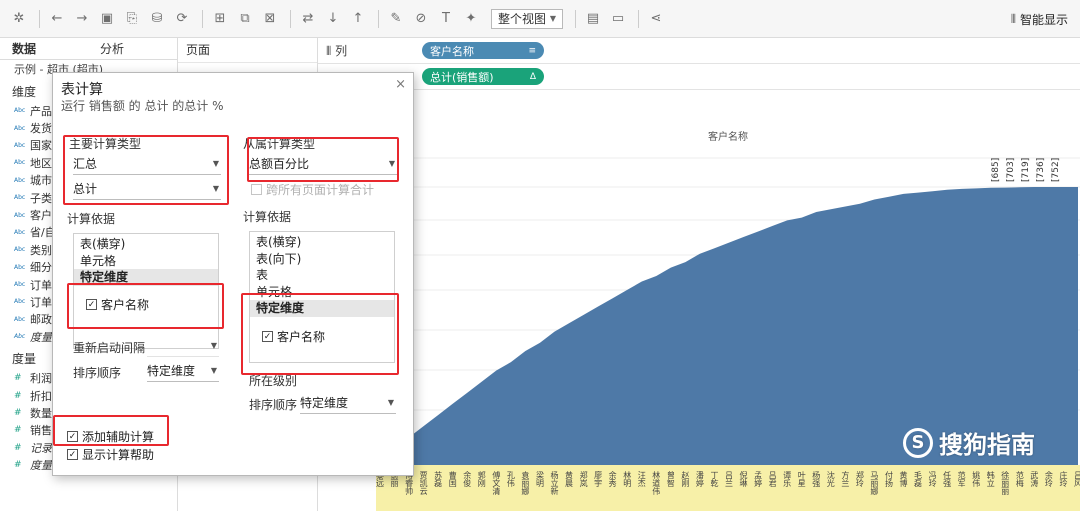 Image resolution: width=1080 pixels, height=511 pixels. I want to click on x-tick-label: 余俊, so click(467, 479).